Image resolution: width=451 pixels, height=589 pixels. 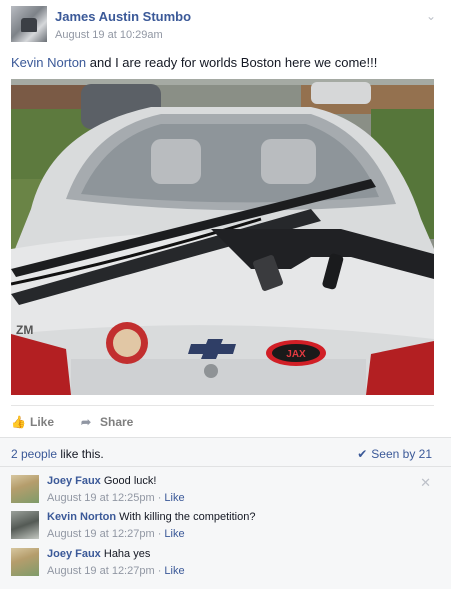 I want to click on share-button: ➦ Share, so click(x=107, y=422).